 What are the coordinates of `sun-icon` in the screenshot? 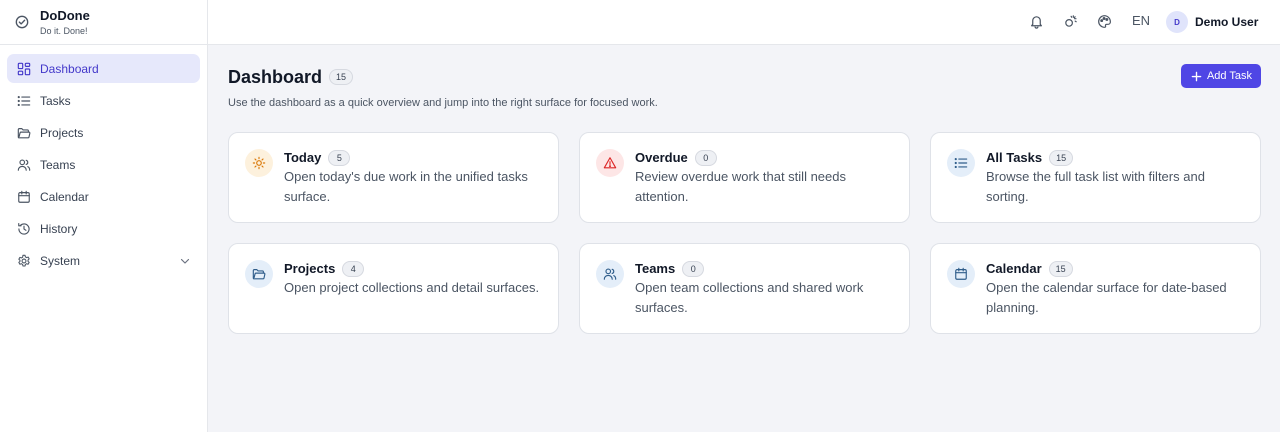 It's located at (259, 163).